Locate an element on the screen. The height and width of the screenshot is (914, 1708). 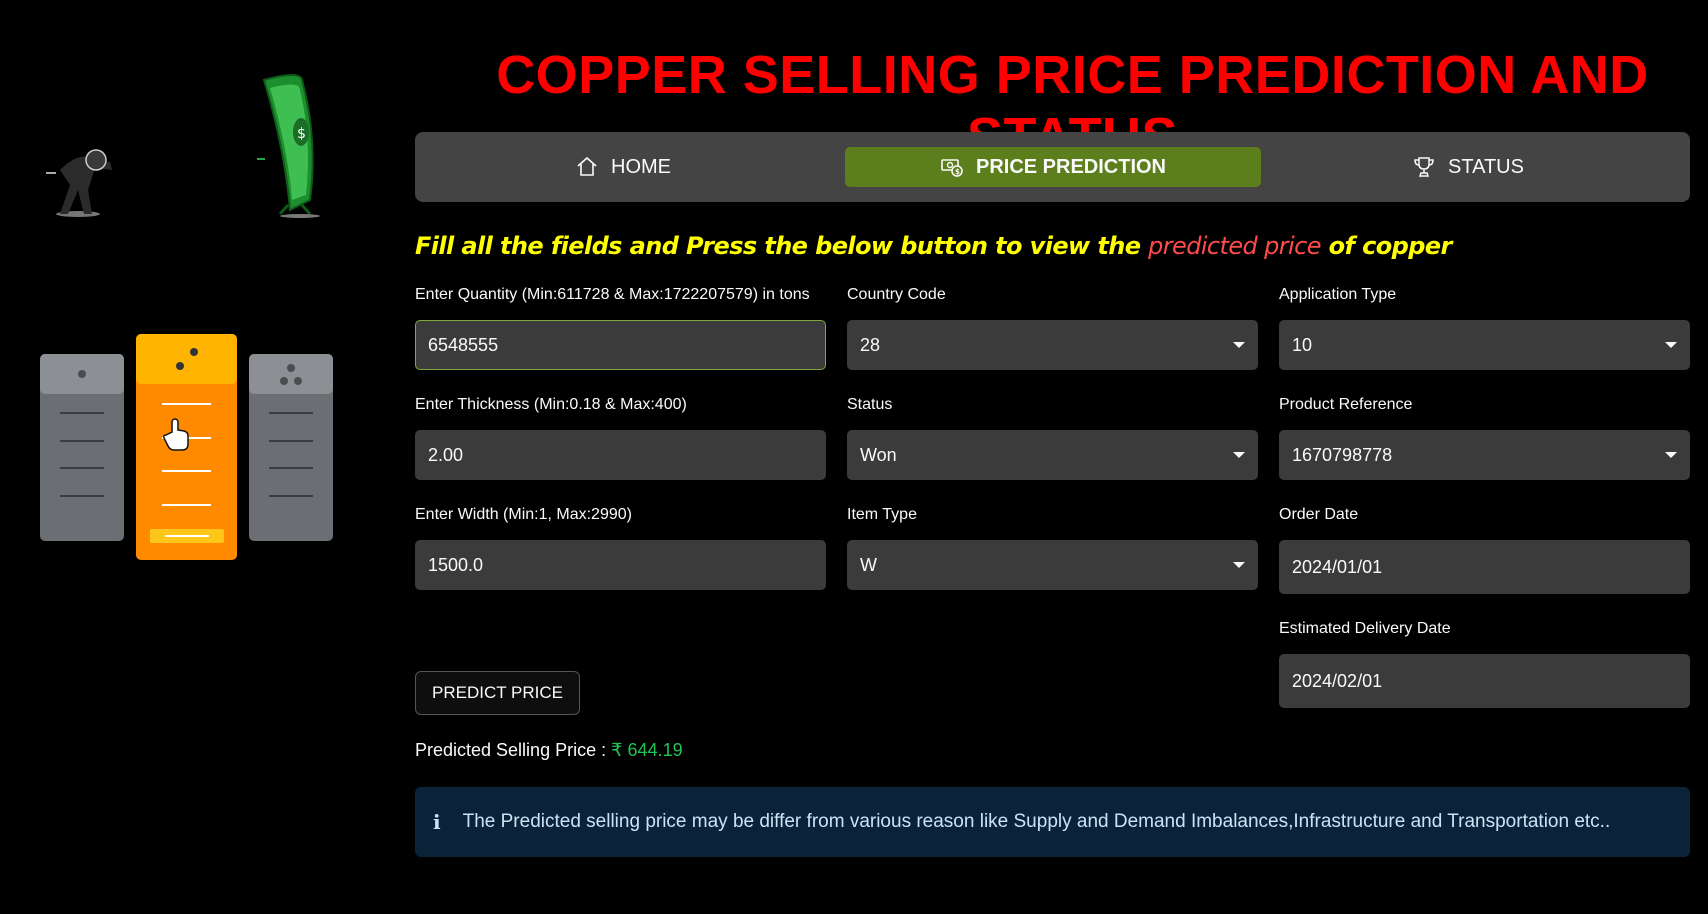
product-reference-value: 1670798778 is located at coordinates (1342, 454).